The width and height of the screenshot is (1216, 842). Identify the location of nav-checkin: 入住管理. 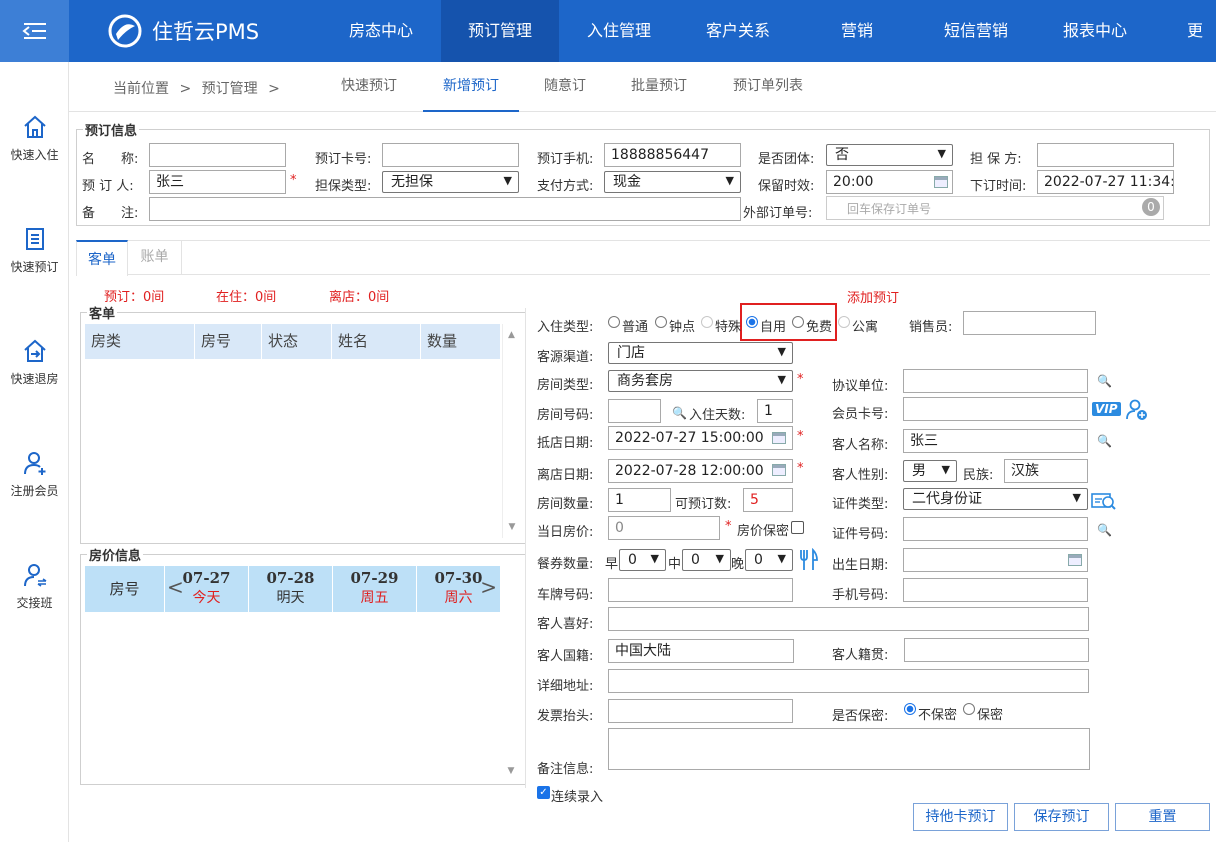
(619, 31).